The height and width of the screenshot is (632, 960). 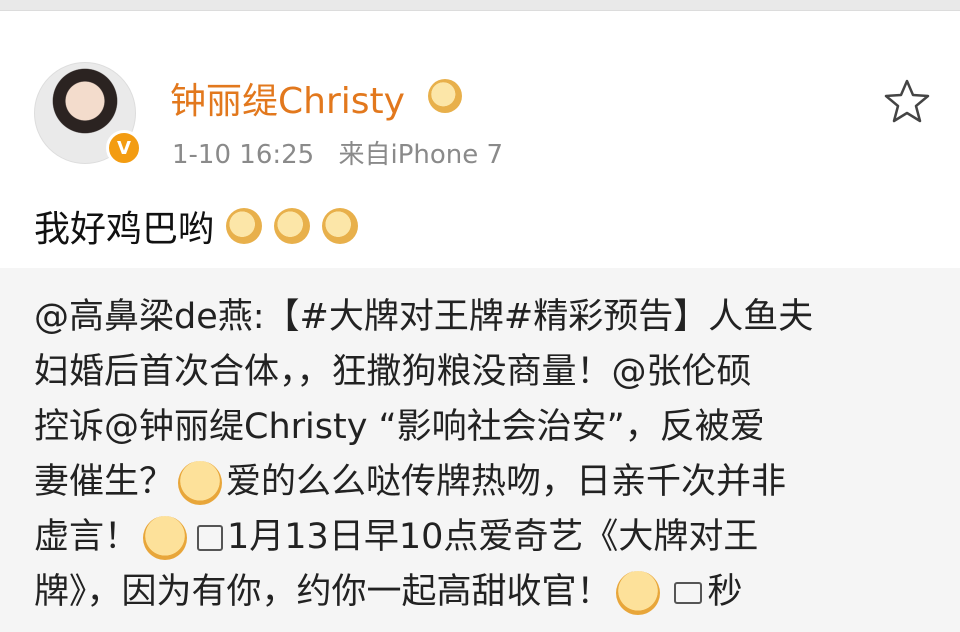 I want to click on repost-line-text: 1月13日早10点爱奇艺《大牌对王, so click(x=493, y=537).